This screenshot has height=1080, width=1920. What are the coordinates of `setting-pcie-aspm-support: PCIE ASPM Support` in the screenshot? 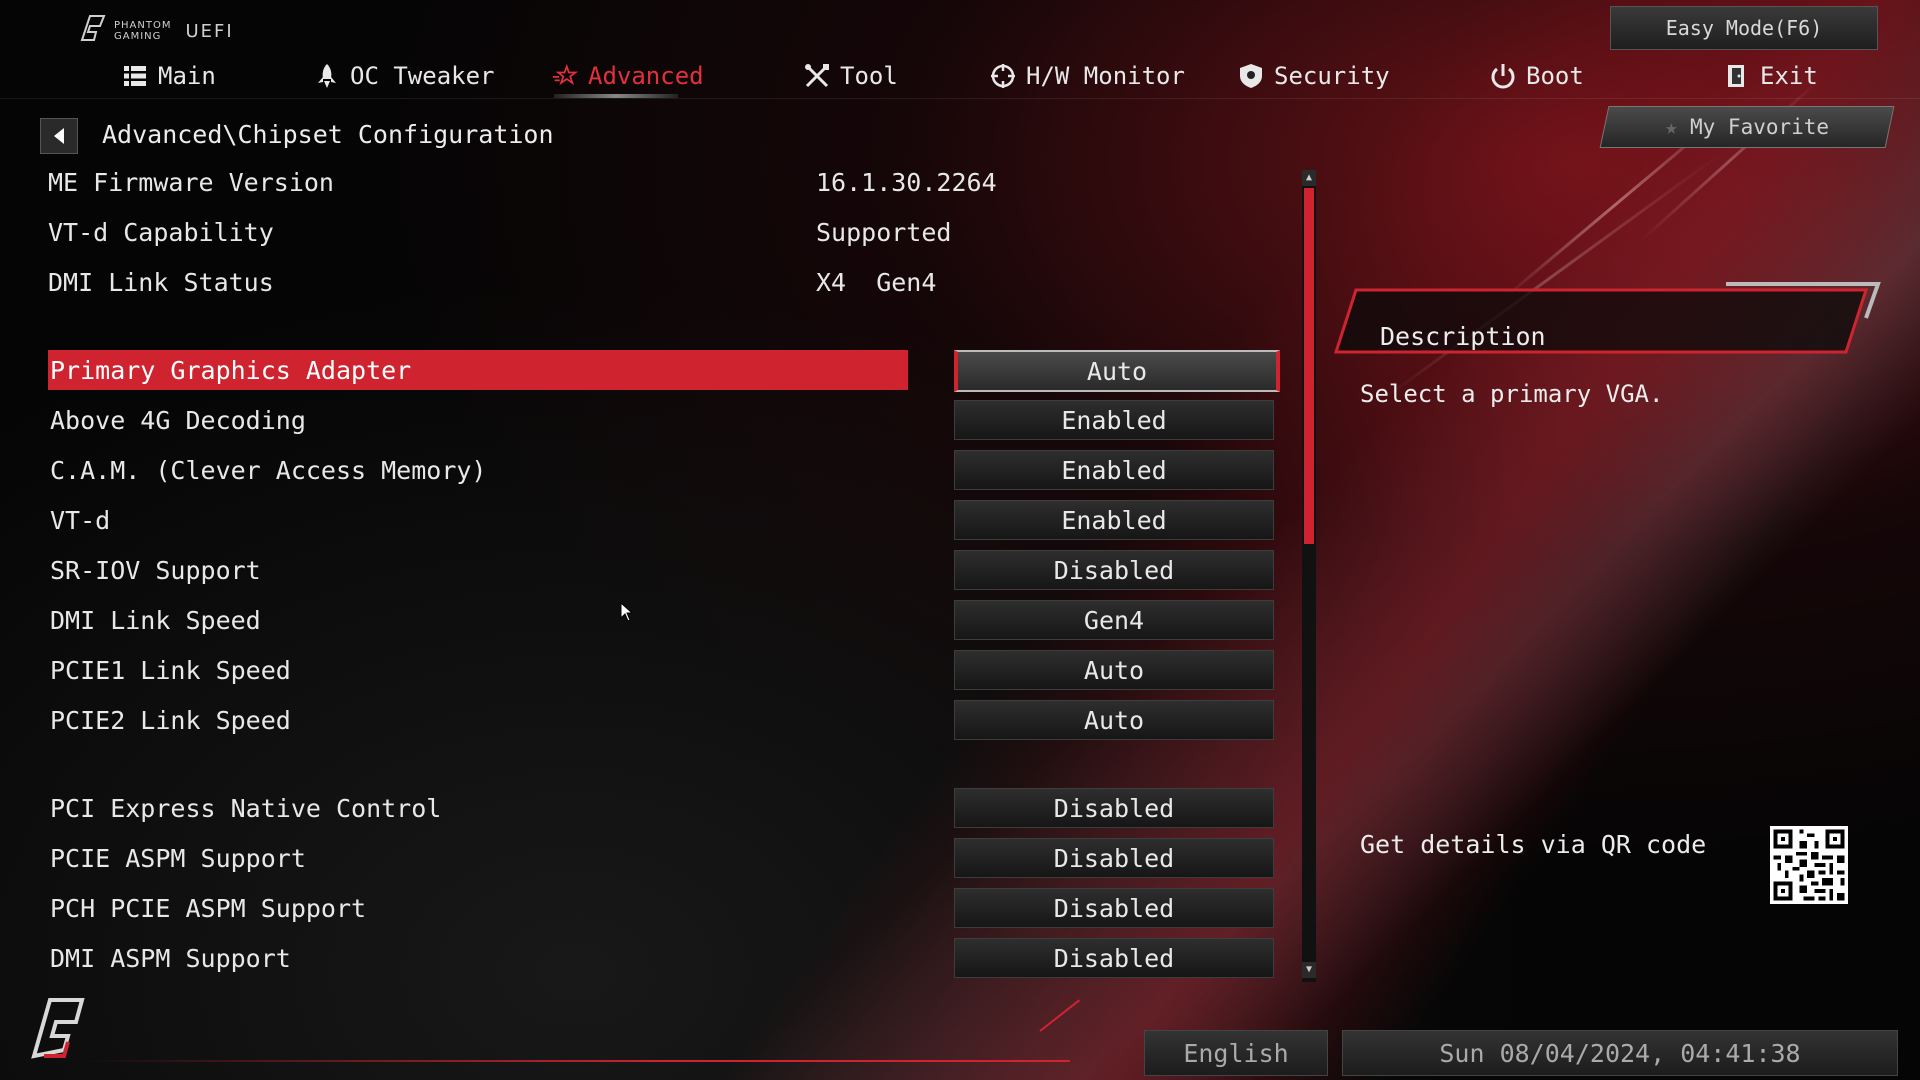 It's located at (478, 858).